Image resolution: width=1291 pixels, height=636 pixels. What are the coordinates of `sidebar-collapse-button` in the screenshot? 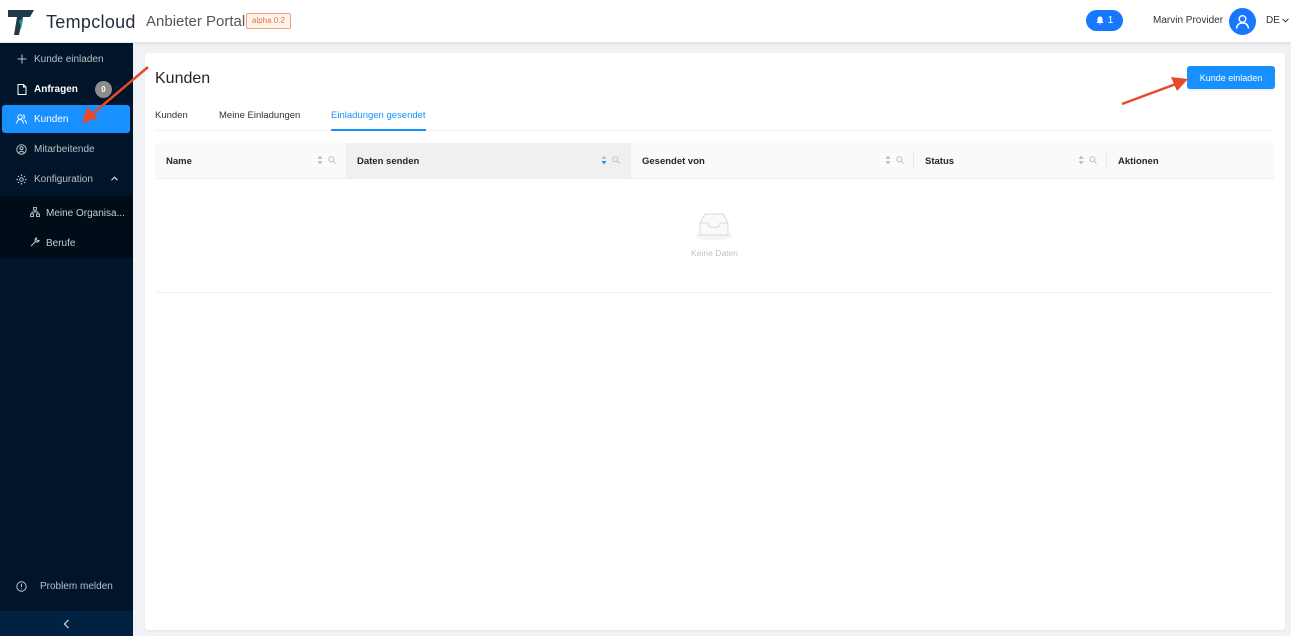 It's located at (66, 623).